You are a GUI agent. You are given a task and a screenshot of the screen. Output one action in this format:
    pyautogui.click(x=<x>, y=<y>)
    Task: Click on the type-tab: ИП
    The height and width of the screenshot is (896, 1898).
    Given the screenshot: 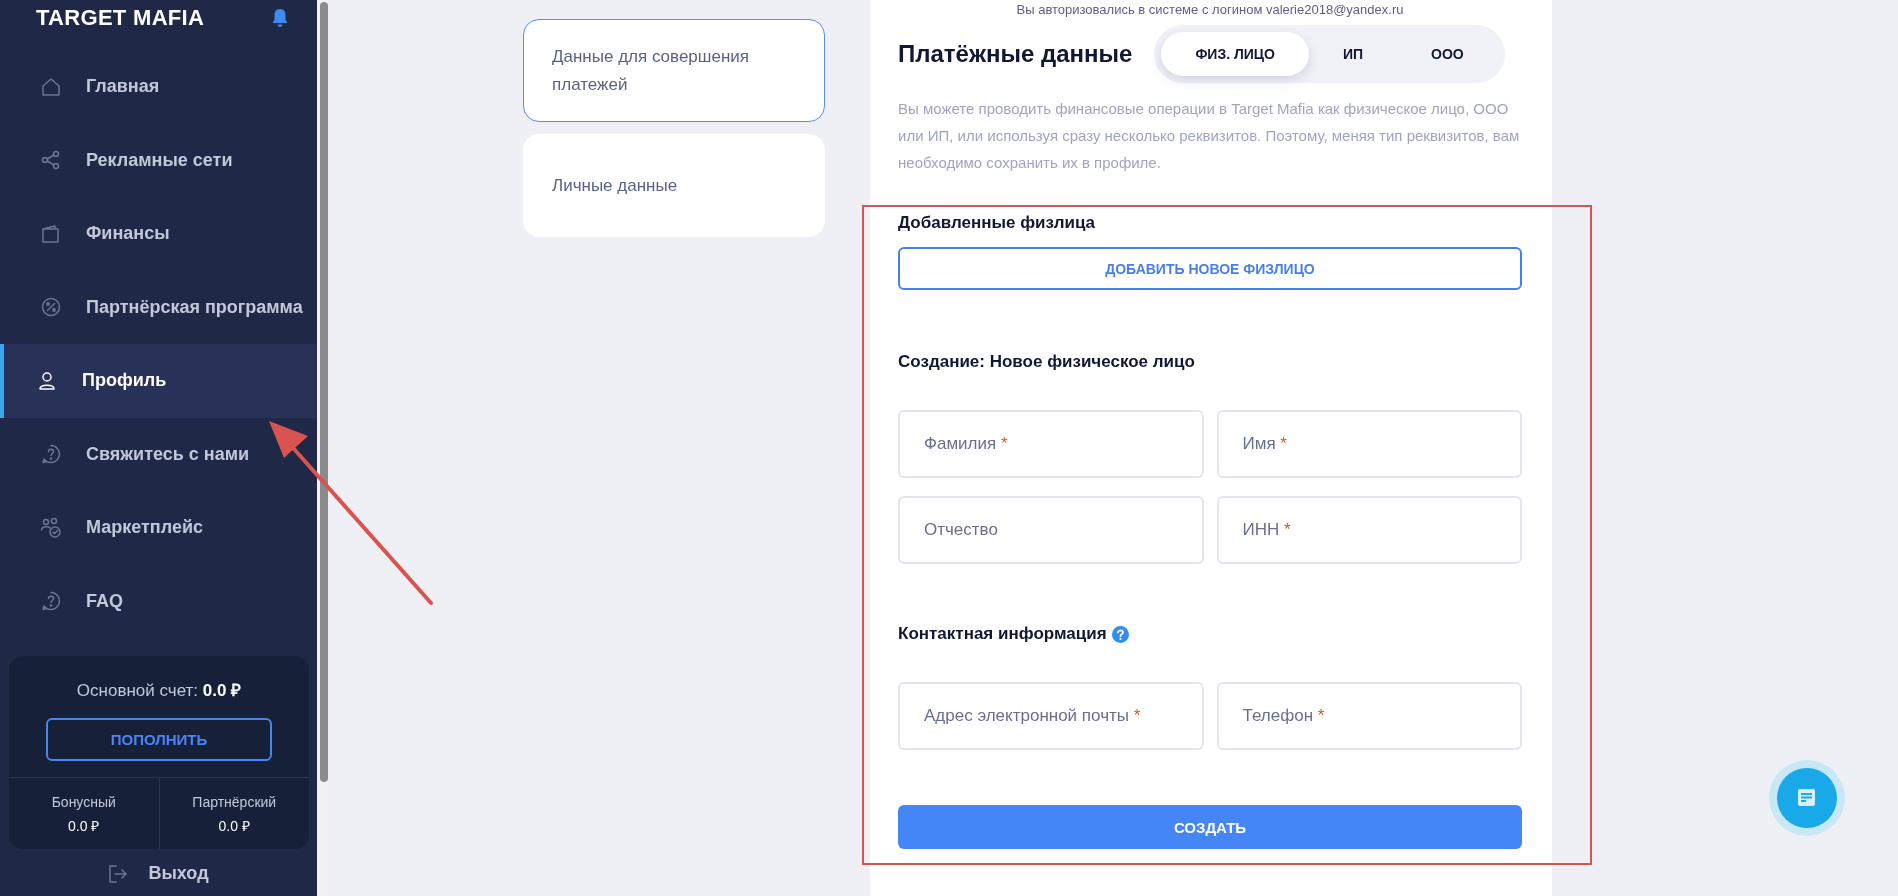 What is the action you would take?
    pyautogui.click(x=1353, y=54)
    